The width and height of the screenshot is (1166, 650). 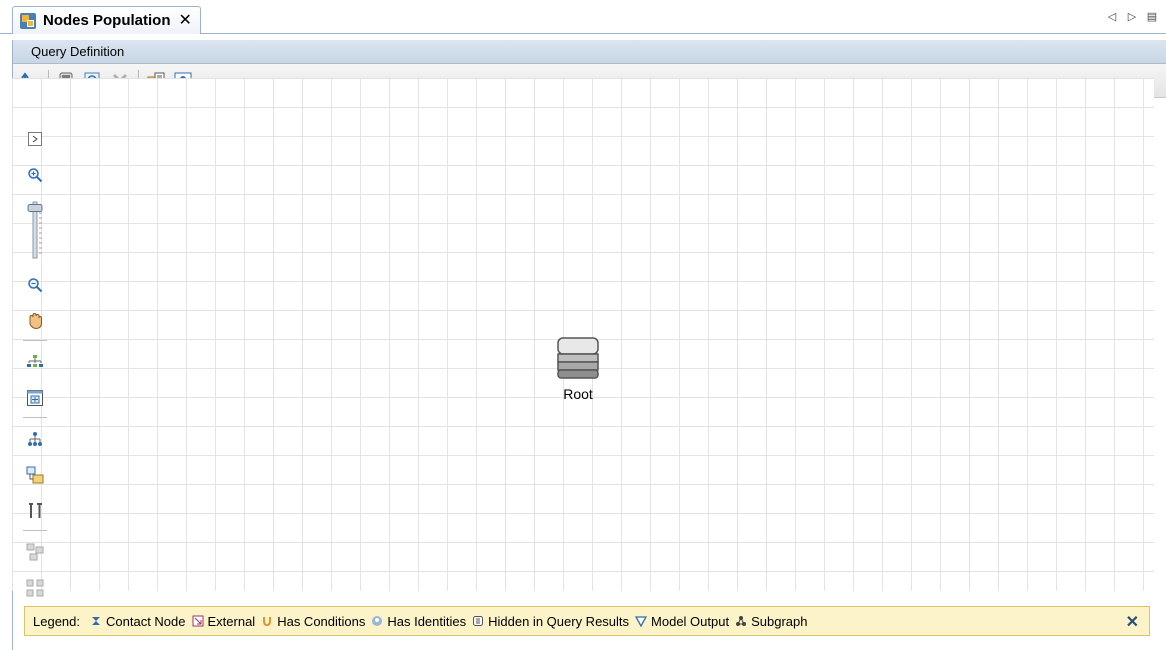 I want to click on legend-item-contact-node: Contact Node, so click(x=138, y=621).